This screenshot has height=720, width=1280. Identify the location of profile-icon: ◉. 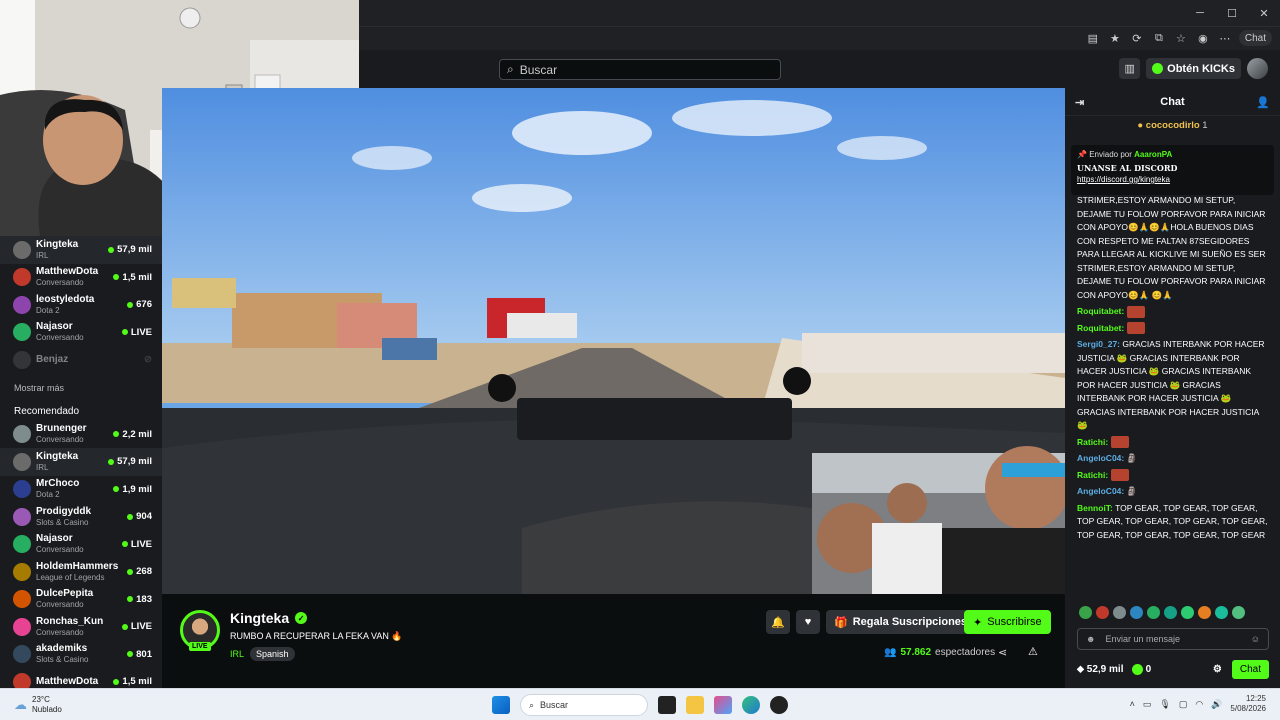
(1203, 38).